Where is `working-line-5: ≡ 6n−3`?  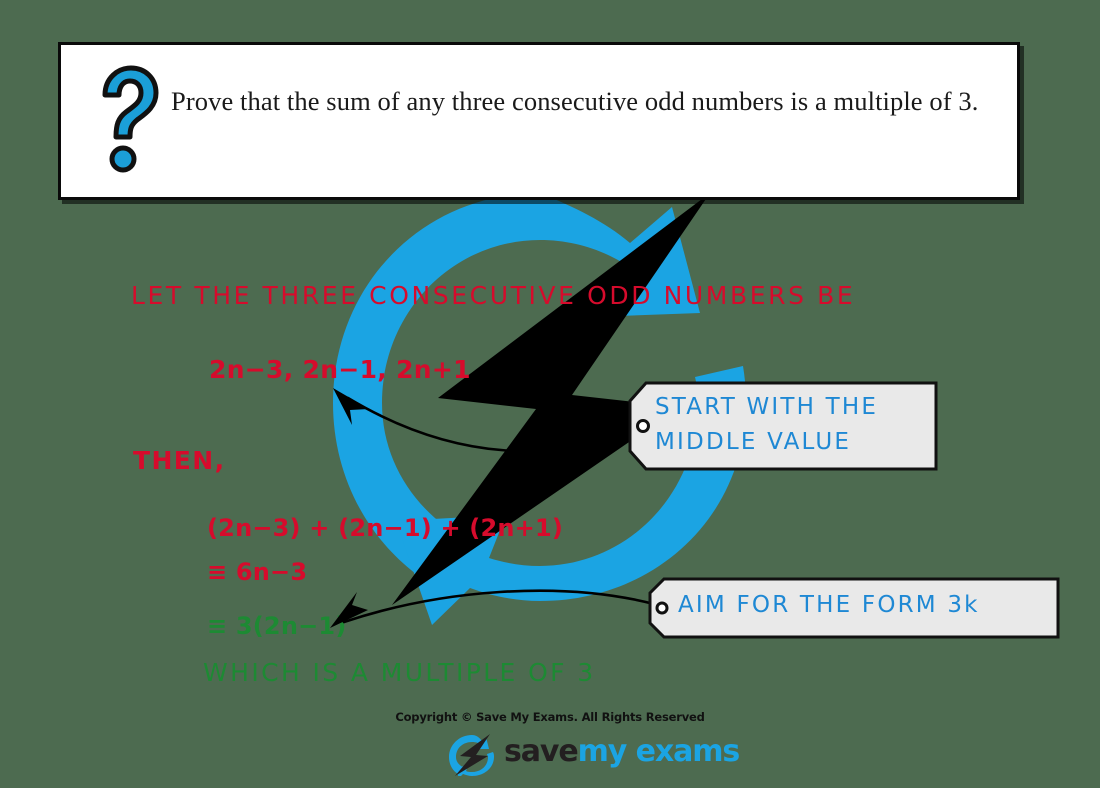
working-line-5: ≡ 6n−3 is located at coordinates (257, 572).